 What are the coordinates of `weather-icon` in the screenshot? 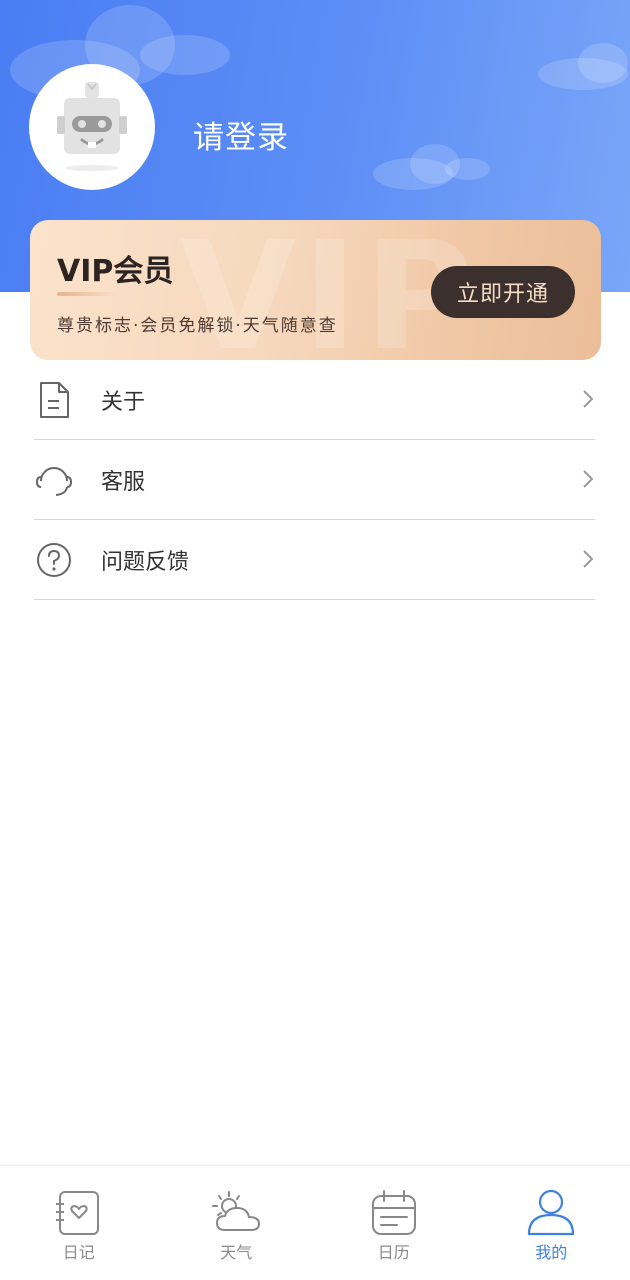 It's located at (236, 1211).